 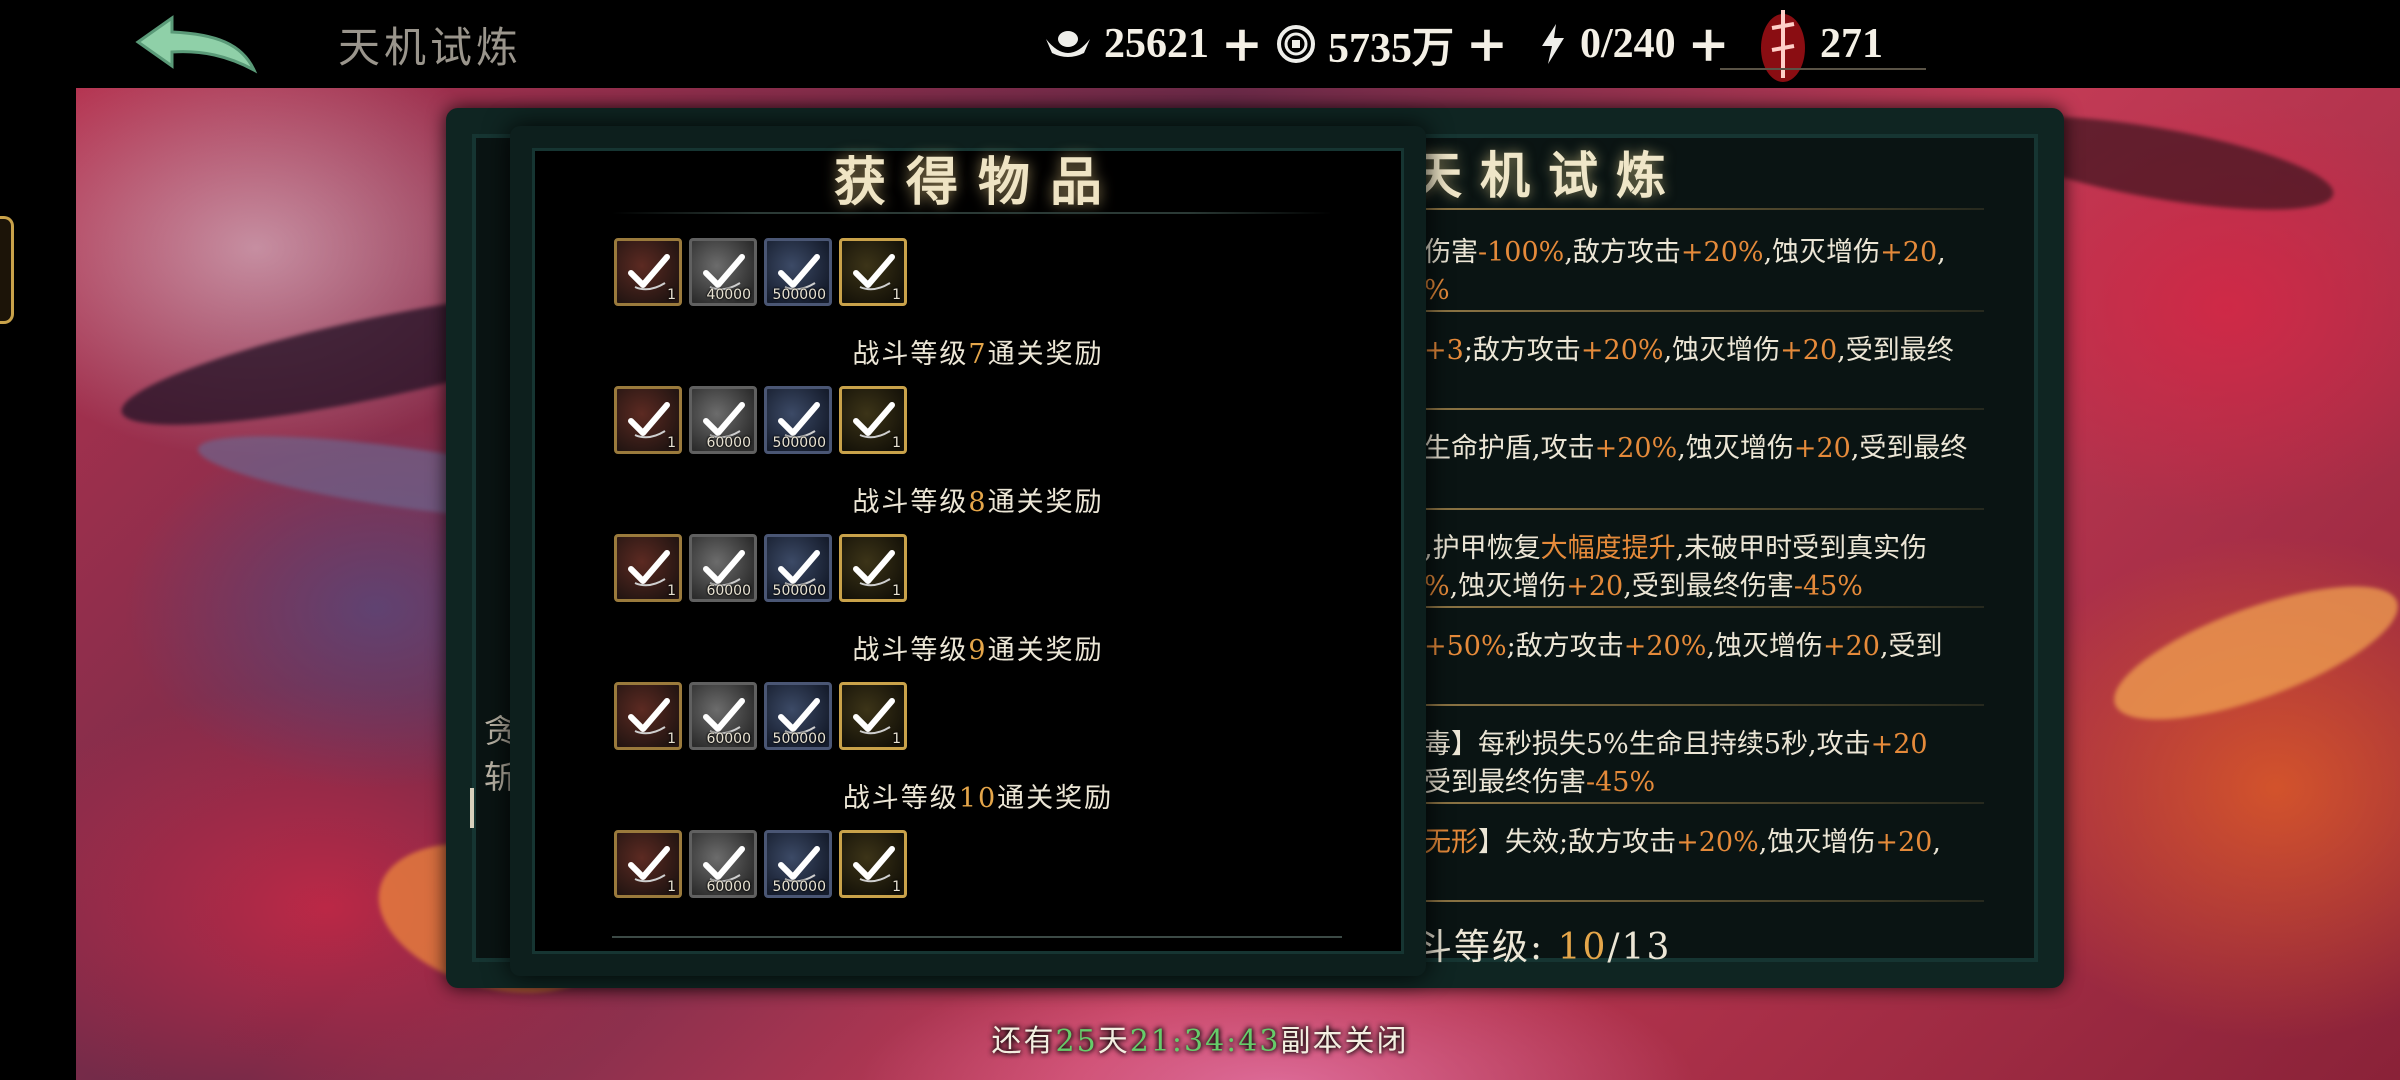 What do you see at coordinates (1296, 44) in the screenshot?
I see `copper-coin-icon` at bounding box center [1296, 44].